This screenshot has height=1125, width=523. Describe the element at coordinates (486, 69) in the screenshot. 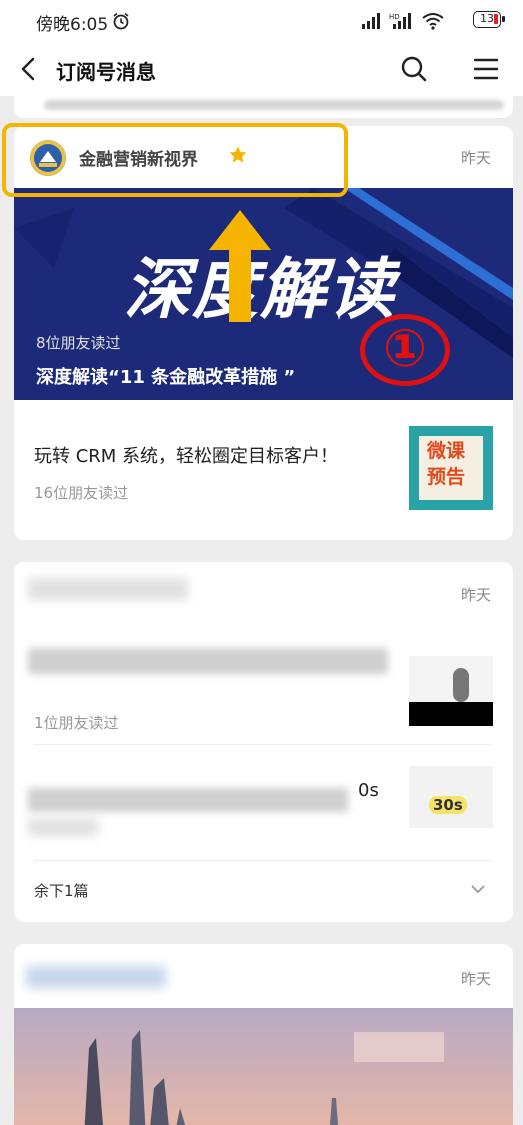

I see `menu-icon` at that location.